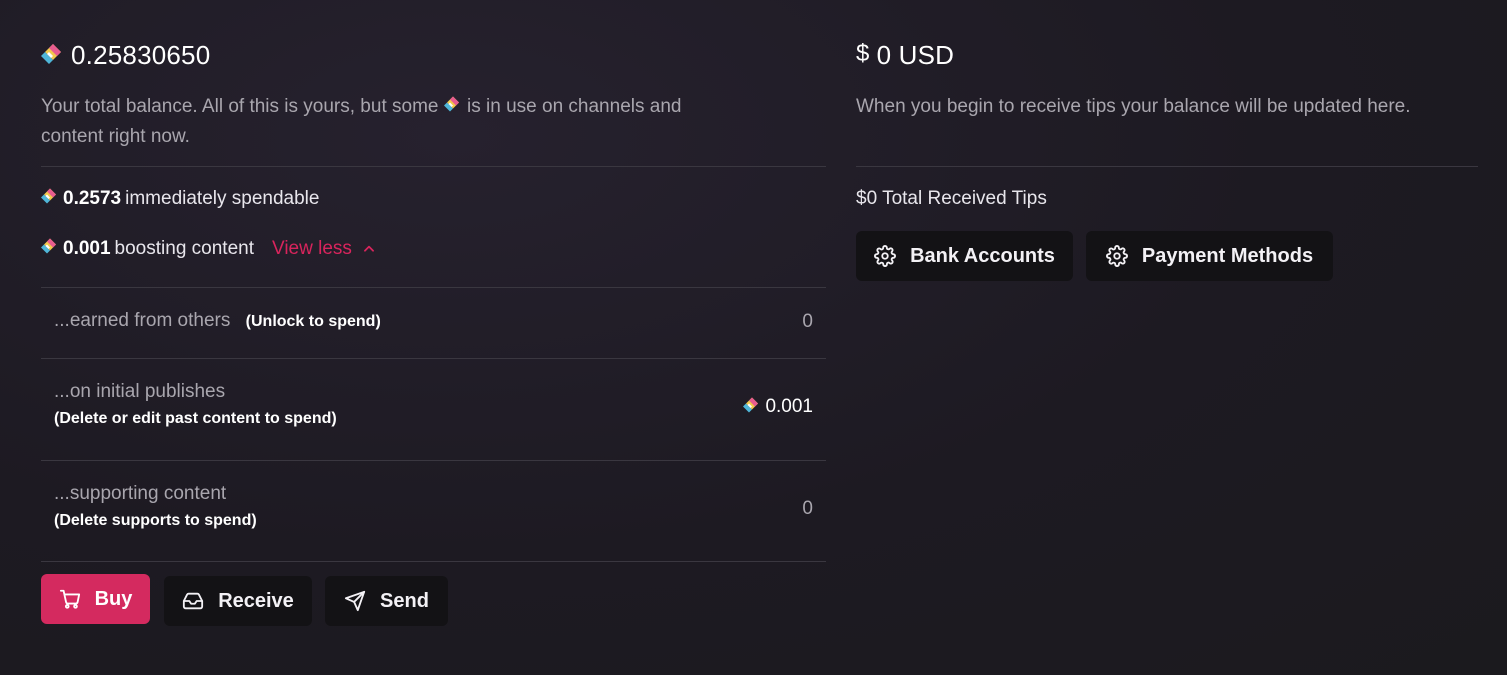 The height and width of the screenshot is (675, 1507). I want to click on chevron-up-icon, so click(368, 248).